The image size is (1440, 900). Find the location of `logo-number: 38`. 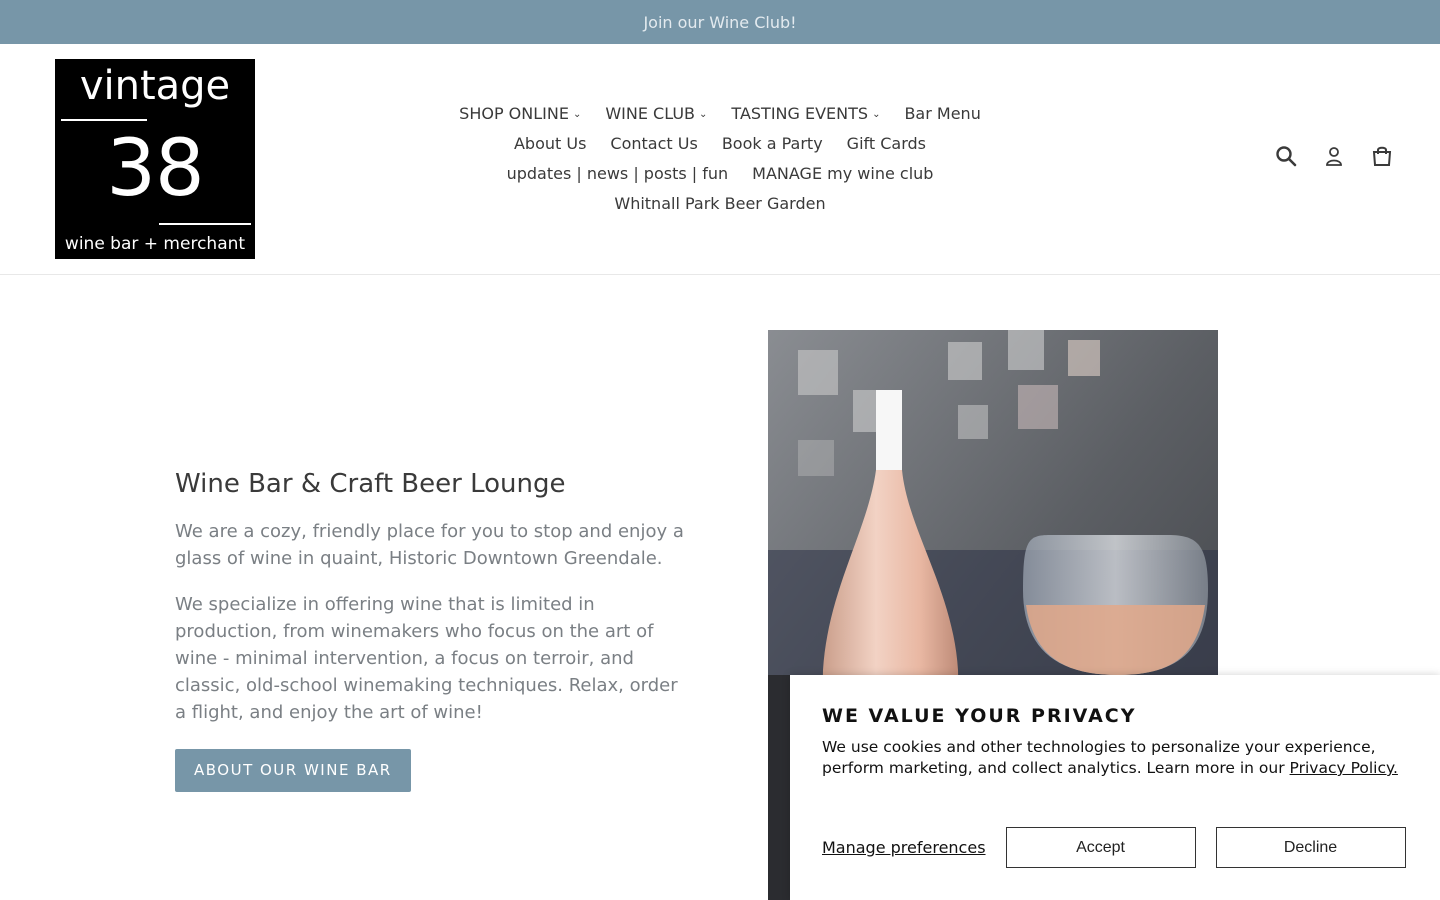

logo-number: 38 is located at coordinates (155, 169).